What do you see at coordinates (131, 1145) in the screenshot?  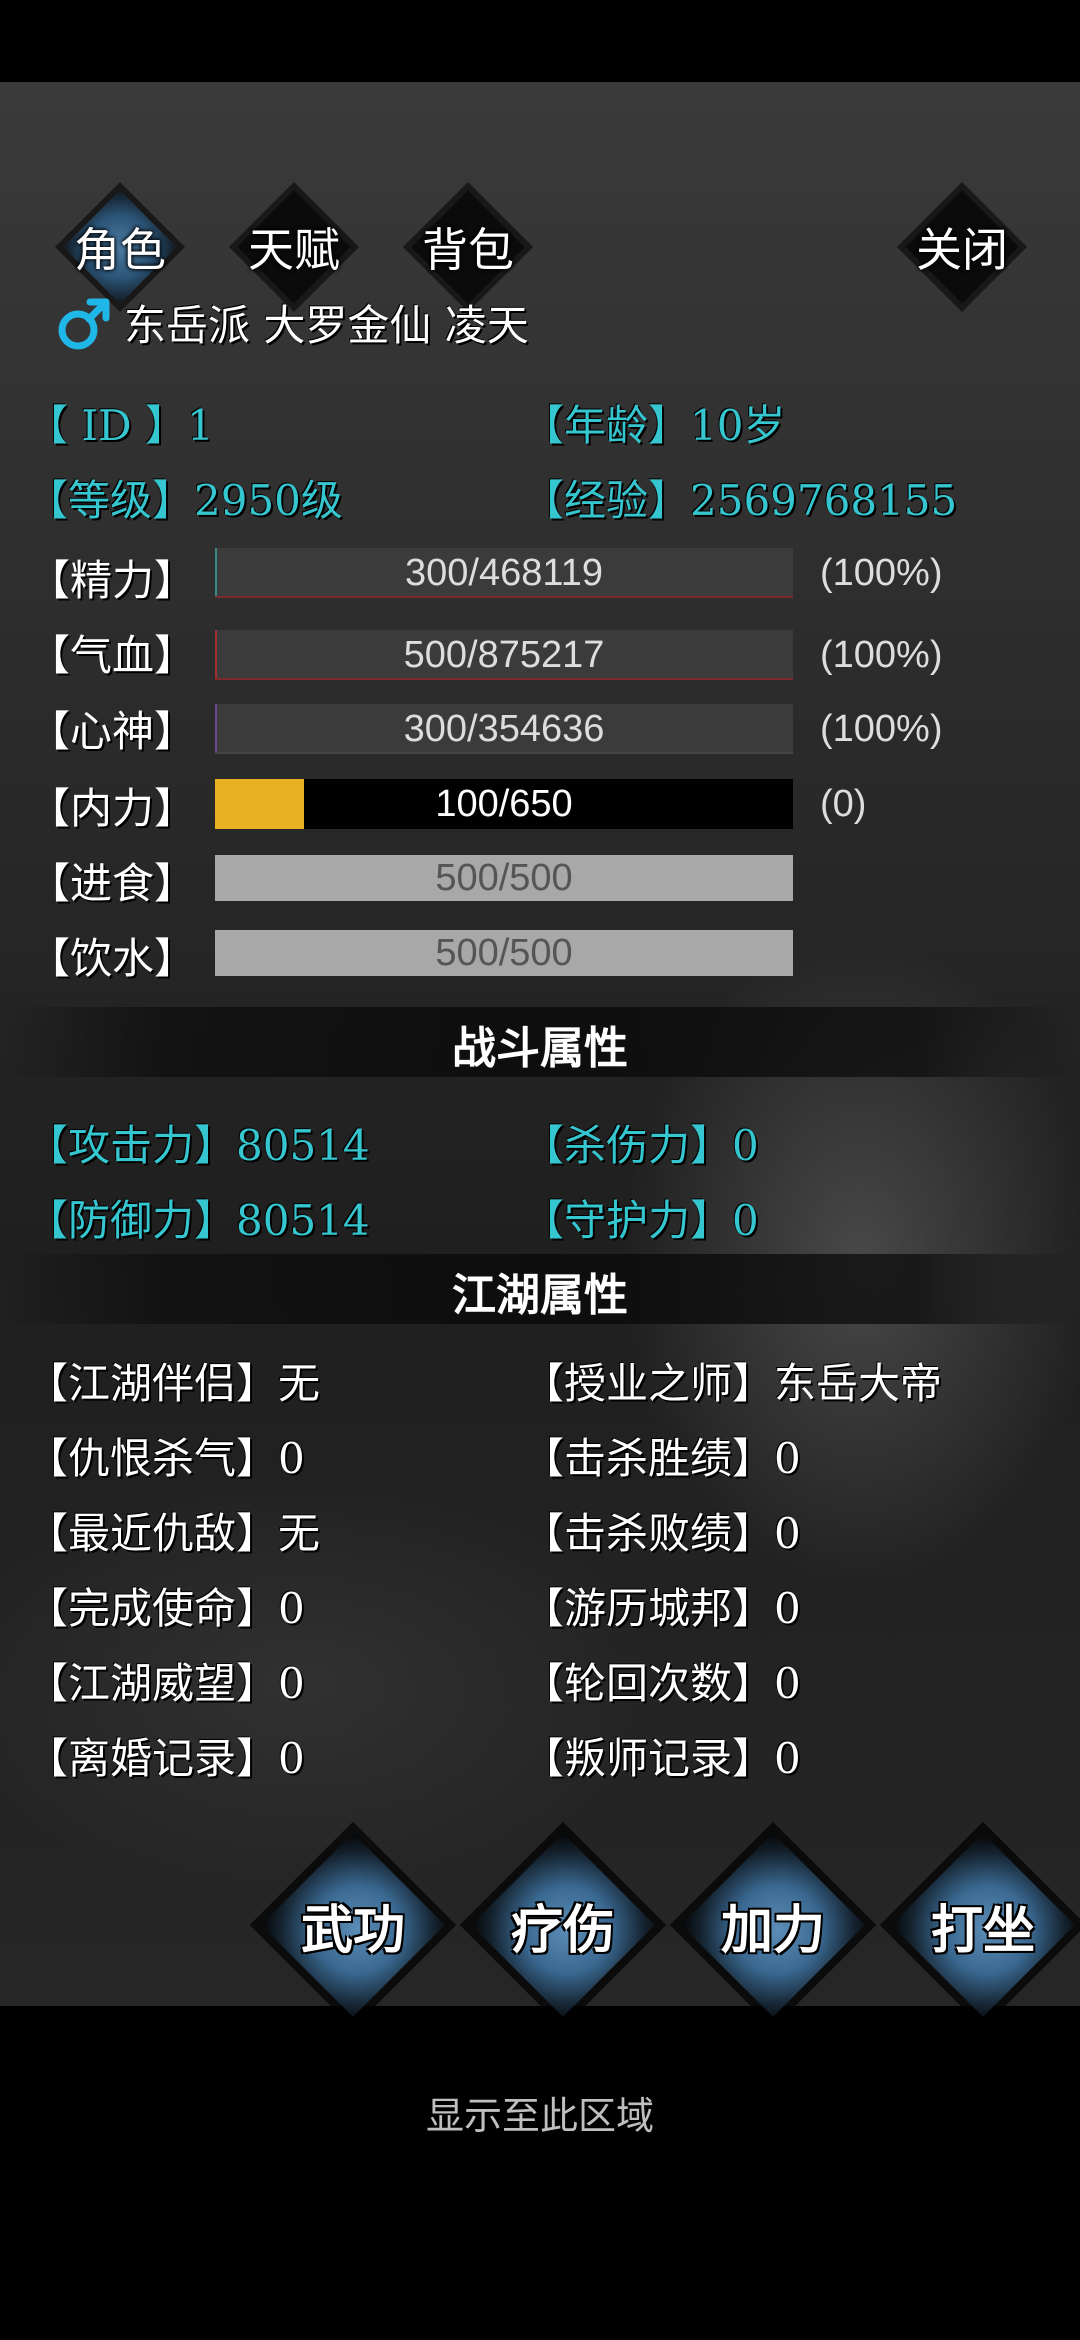 I see `attack-label: 【攻击力】` at bounding box center [131, 1145].